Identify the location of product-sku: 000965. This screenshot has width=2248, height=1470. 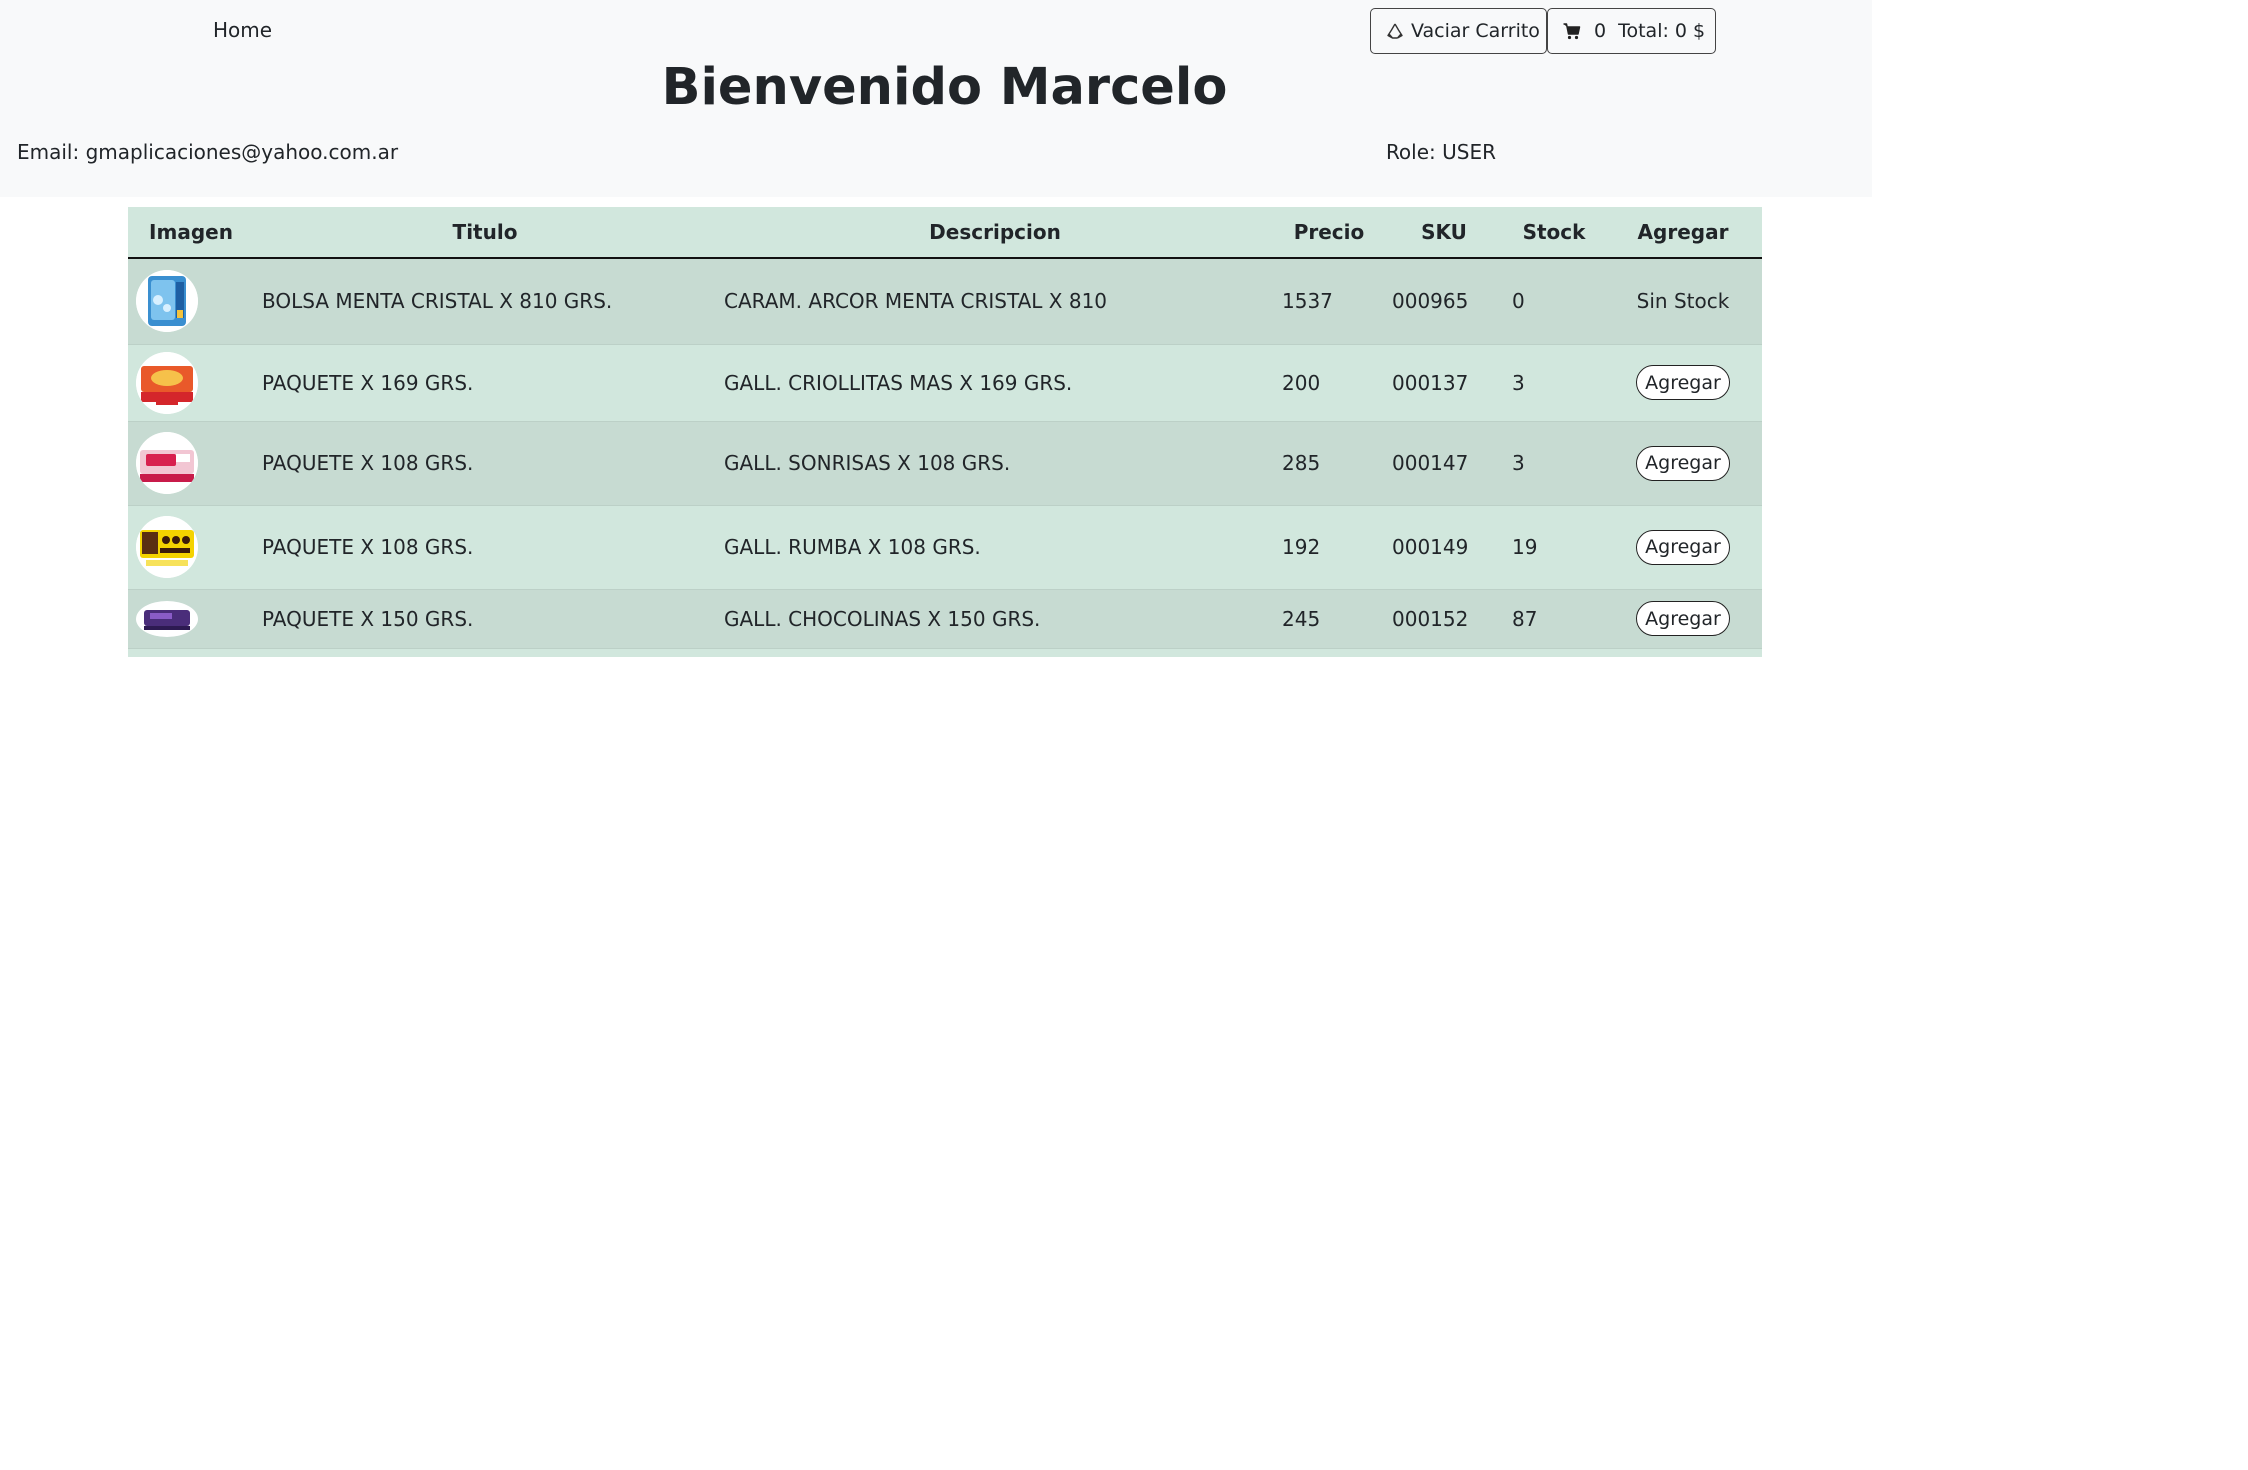
(1444, 301).